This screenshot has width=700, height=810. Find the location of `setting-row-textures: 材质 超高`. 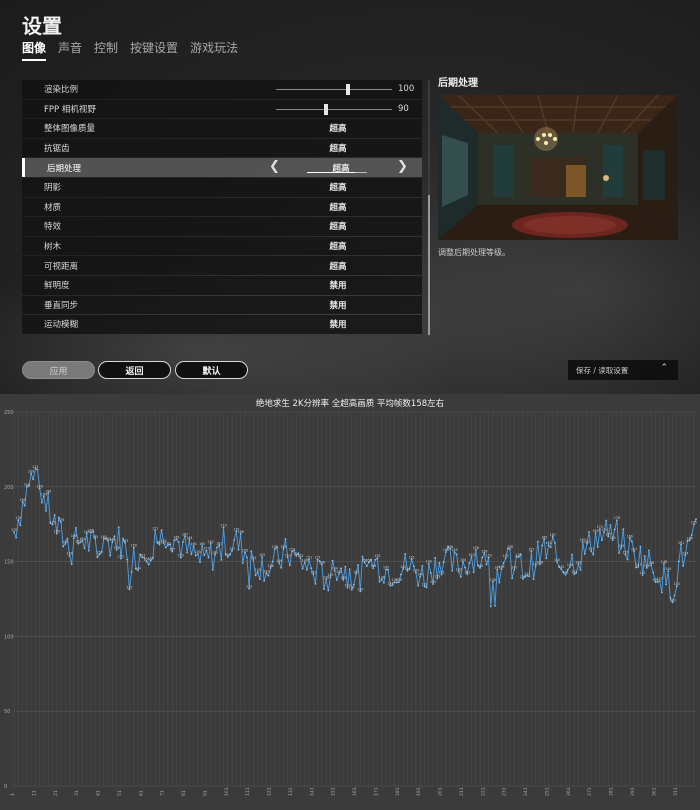

setting-row-textures: 材质 超高 is located at coordinates (222, 207).